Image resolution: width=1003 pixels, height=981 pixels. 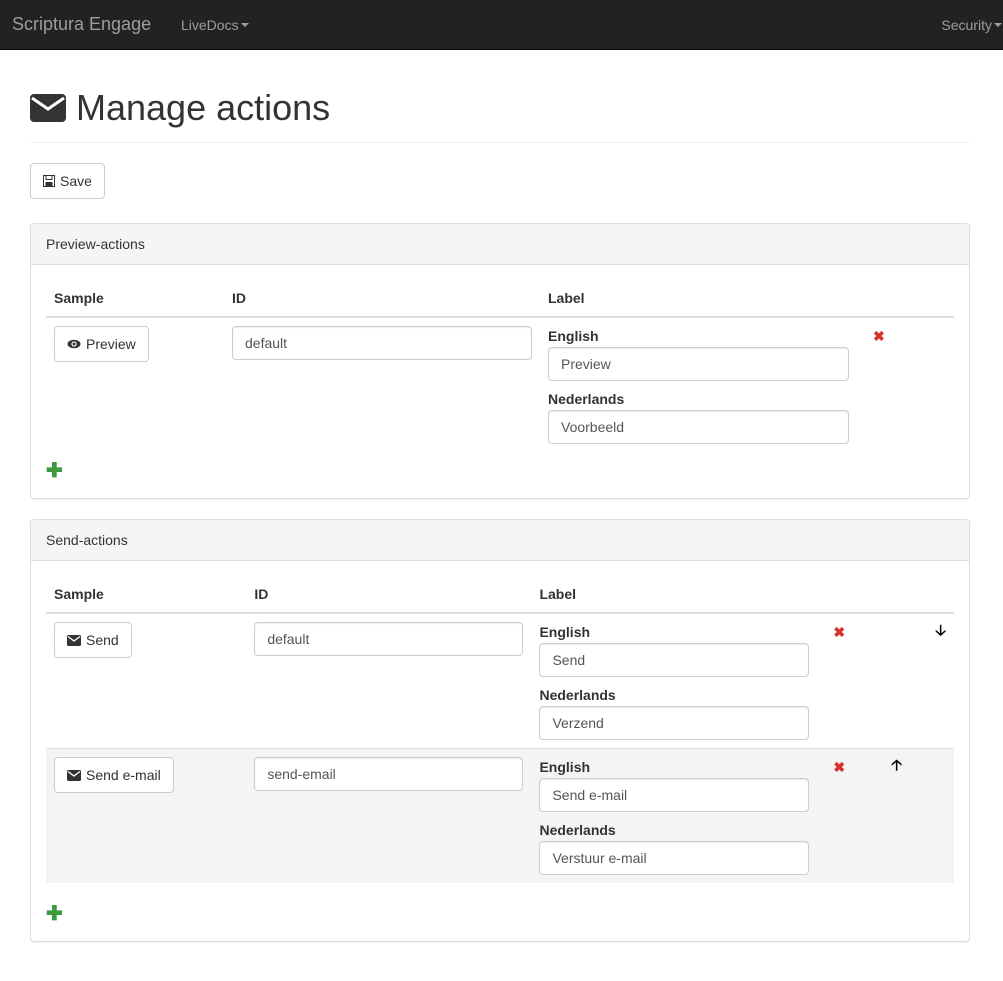 What do you see at coordinates (896, 765) in the screenshot?
I see `arrow-up-icon: 🡡` at bounding box center [896, 765].